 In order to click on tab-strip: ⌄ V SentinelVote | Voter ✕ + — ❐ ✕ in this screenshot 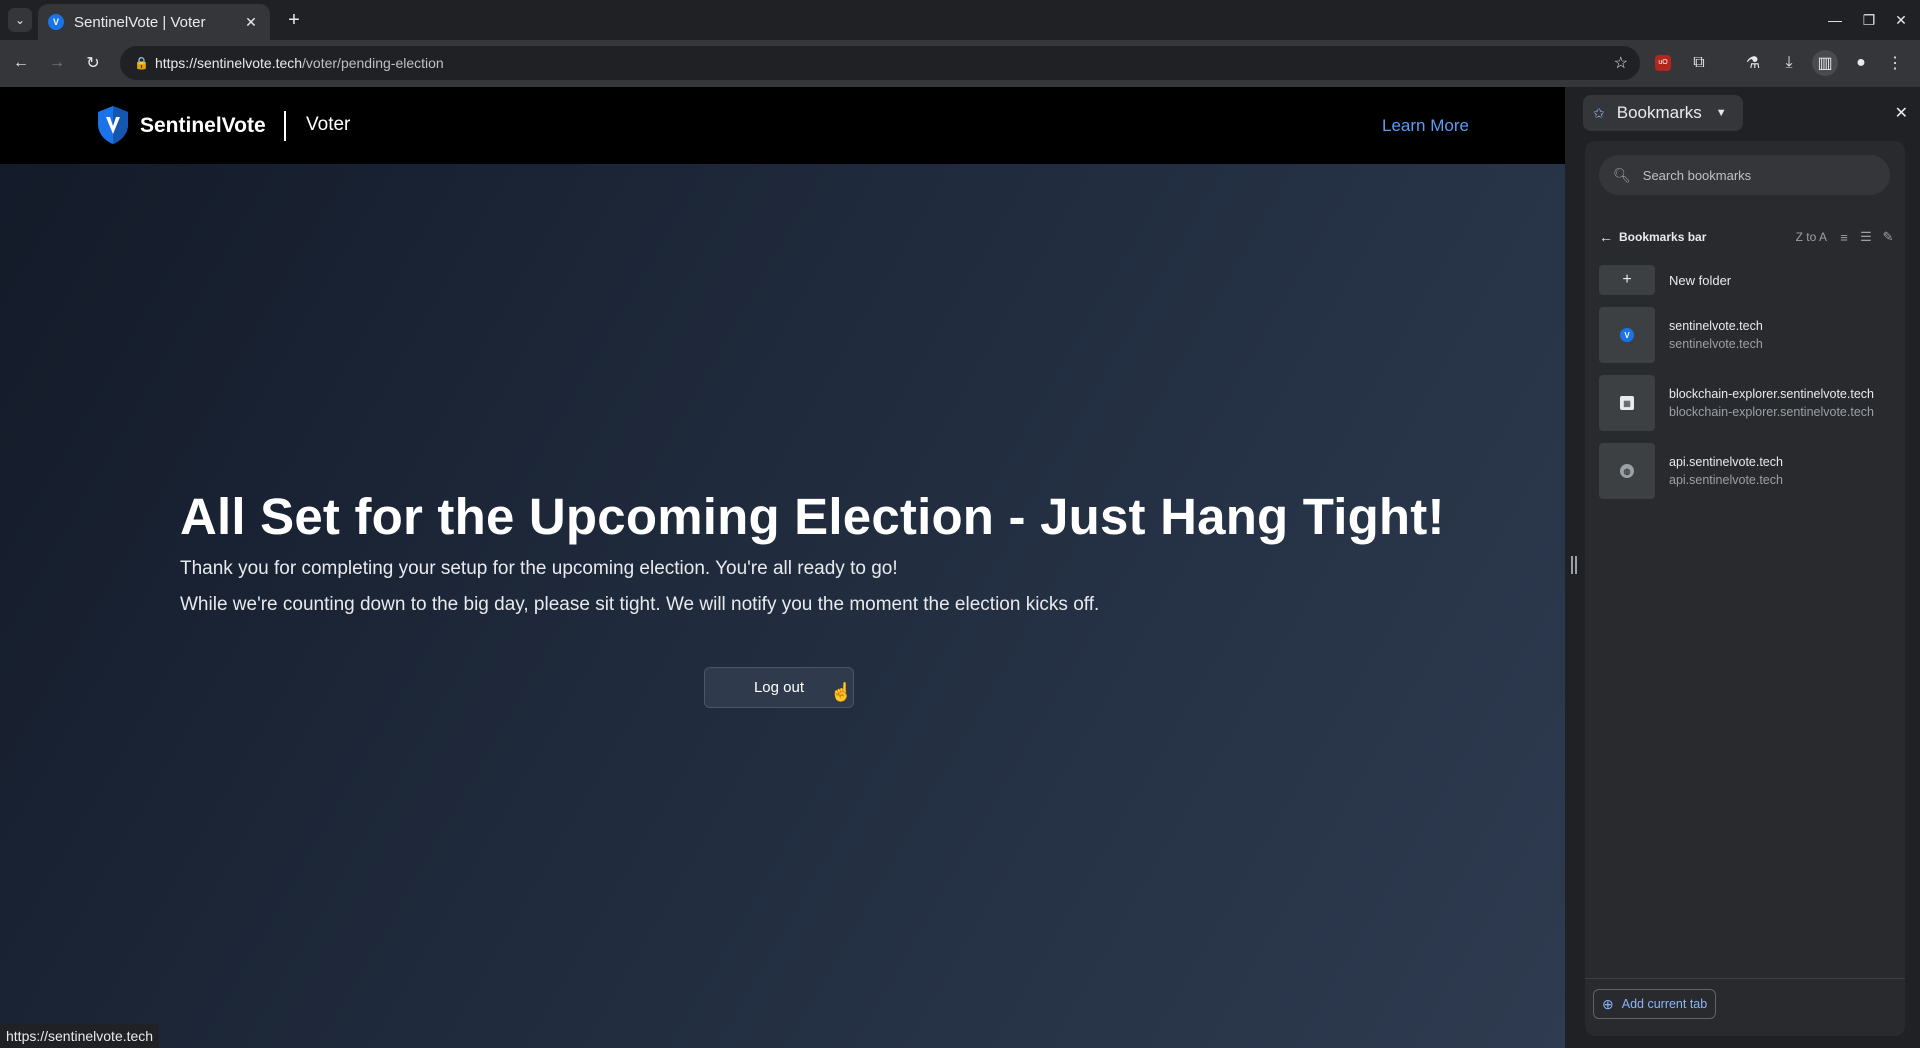, I will do `click(960, 20)`.